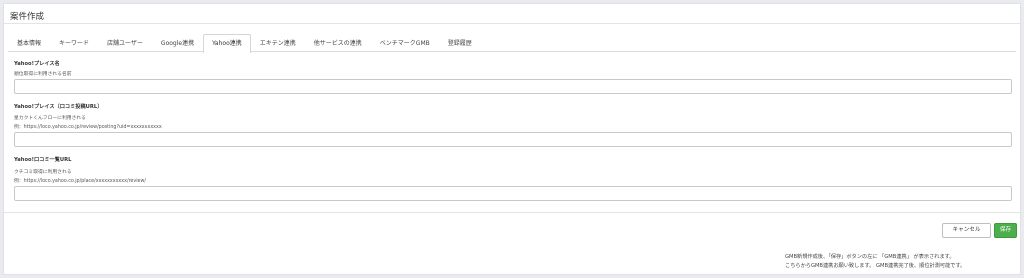 This screenshot has height=278, width=1024. I want to click on tab-store-users: 店舗ユーザー, so click(125, 43).